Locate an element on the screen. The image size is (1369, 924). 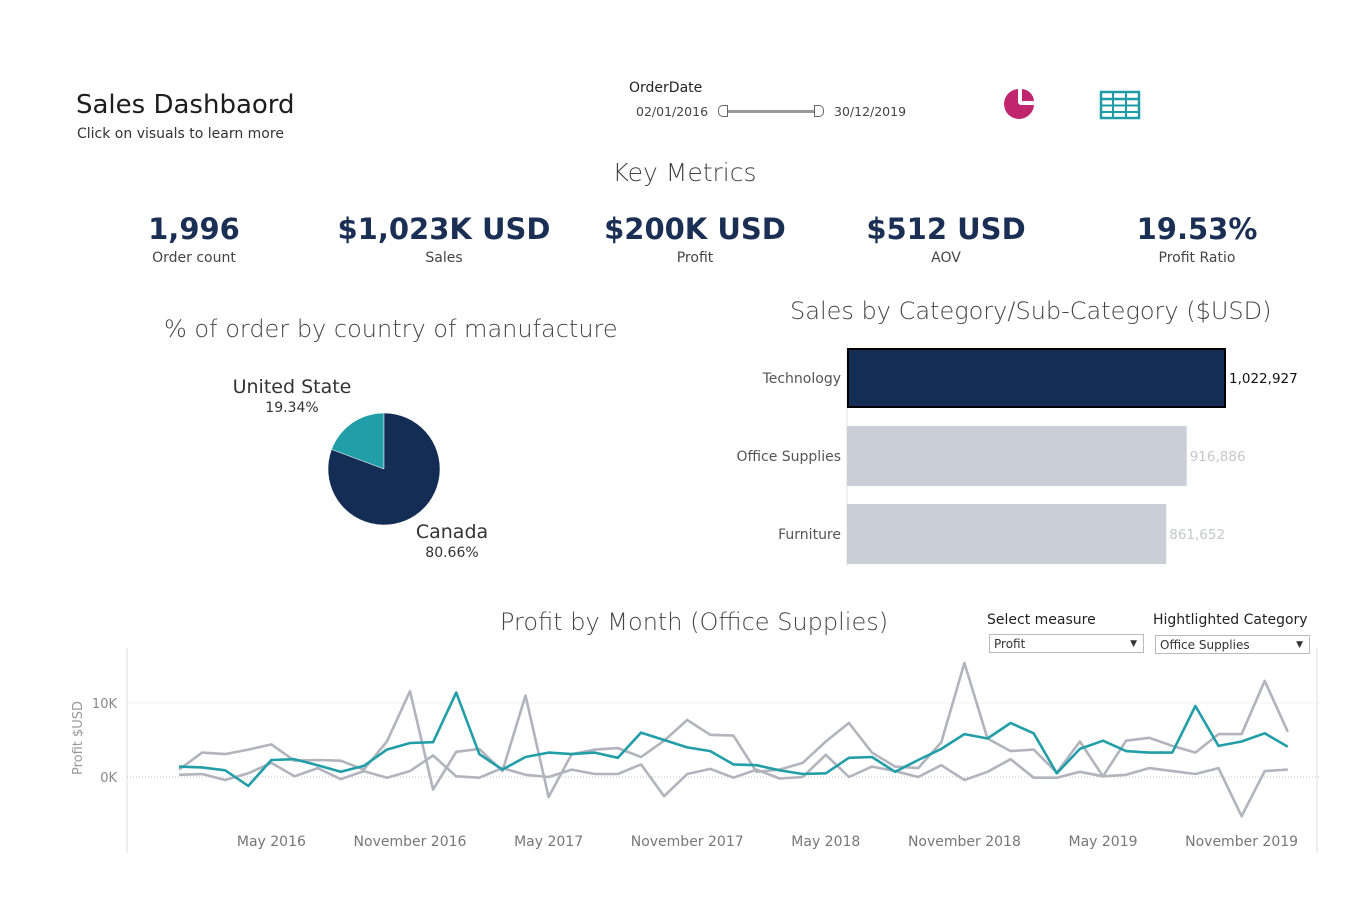
bar-category-label: Office Supplies is located at coordinates (788, 457).